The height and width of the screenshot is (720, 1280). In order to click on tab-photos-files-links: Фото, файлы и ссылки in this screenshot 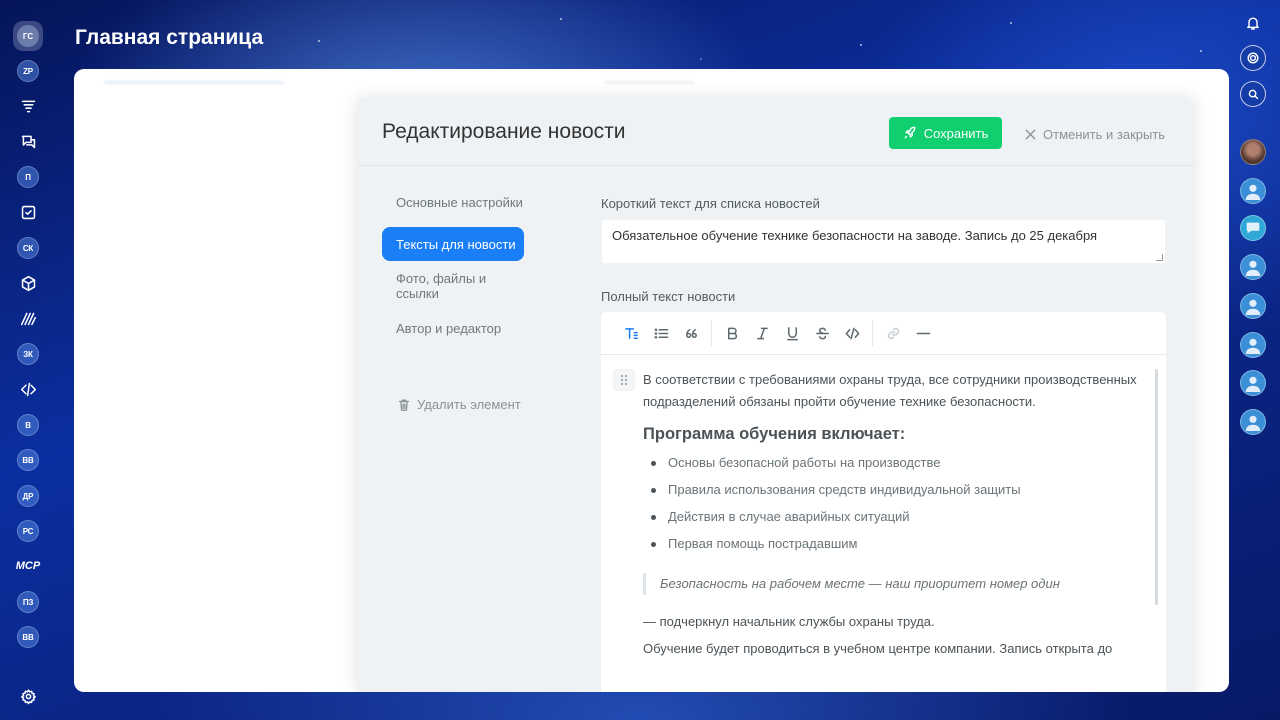, I will do `click(454, 286)`.